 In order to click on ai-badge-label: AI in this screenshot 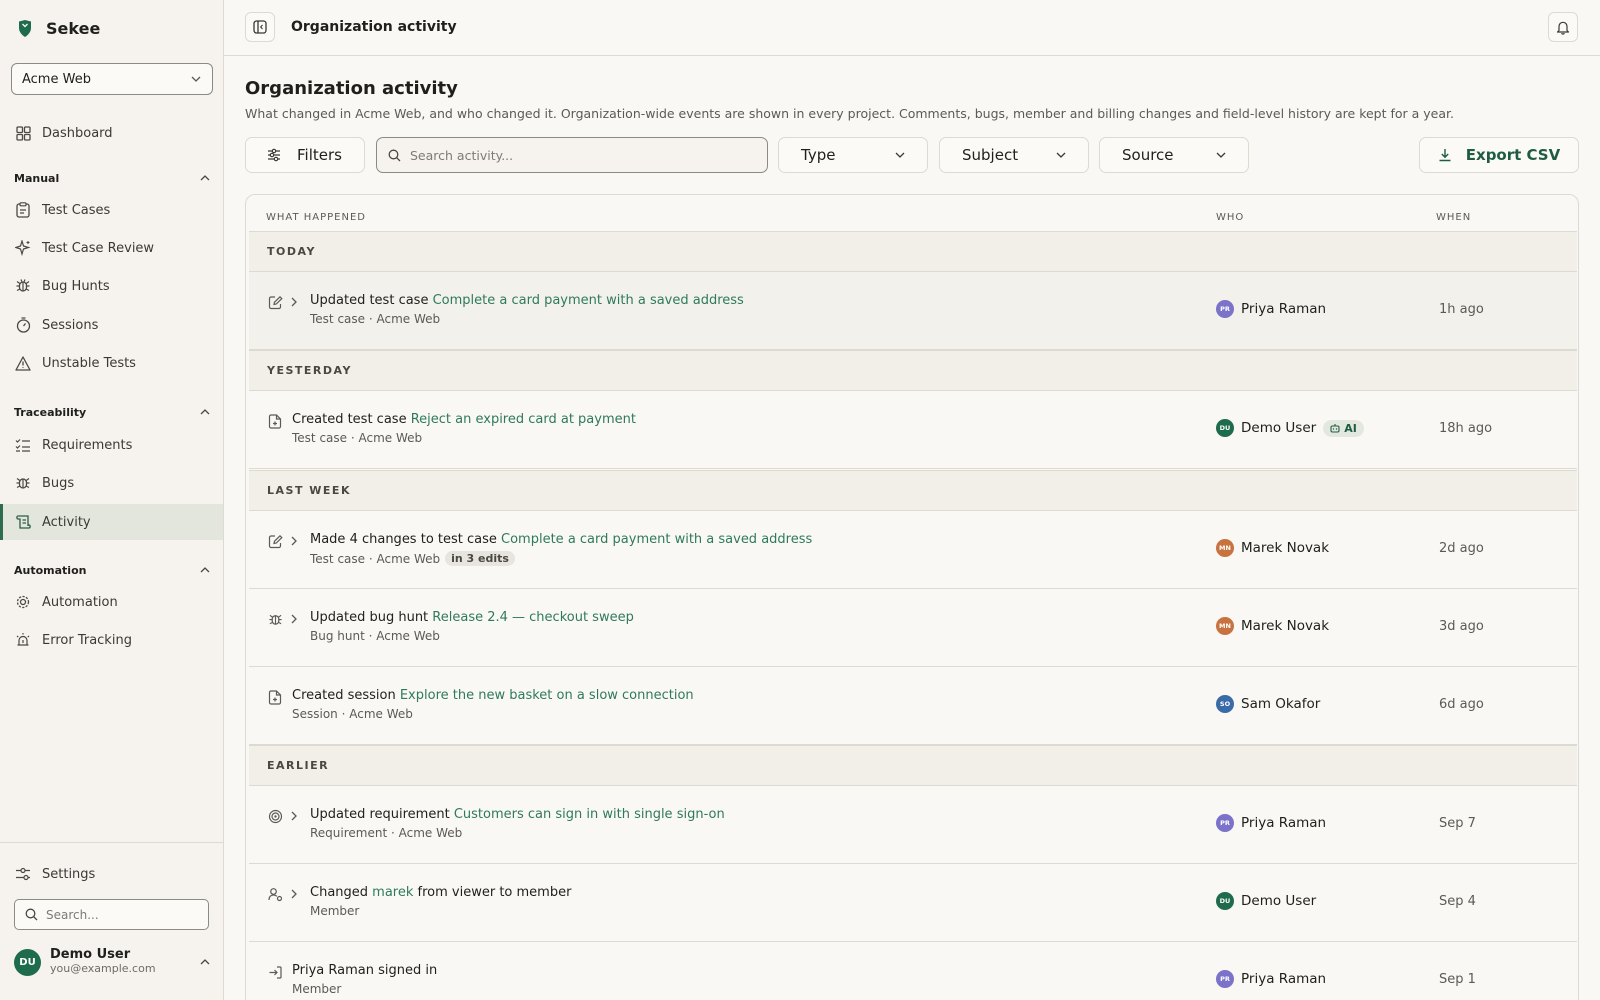, I will do `click(1350, 428)`.